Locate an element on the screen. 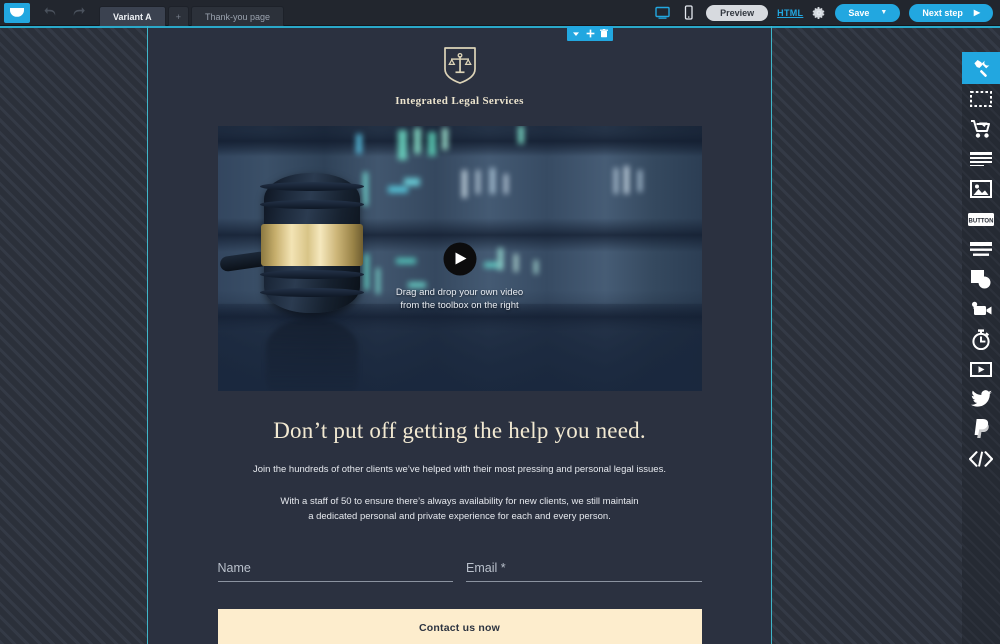 The image size is (1000, 644). svg-text: BUTTON is located at coordinates (981, 221).